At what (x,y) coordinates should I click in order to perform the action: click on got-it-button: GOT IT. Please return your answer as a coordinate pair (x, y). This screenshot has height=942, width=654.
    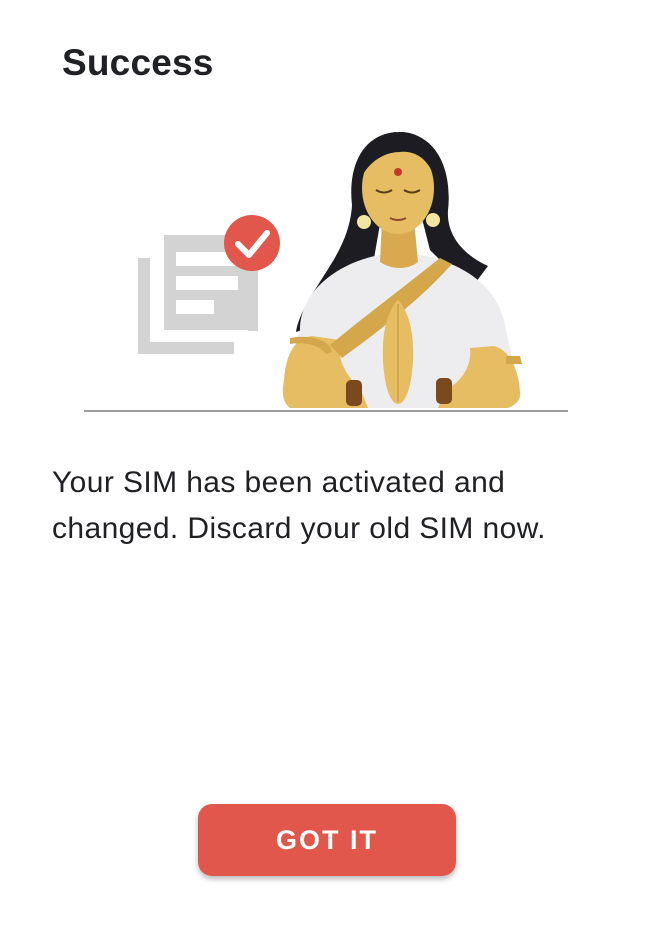
    Looking at the image, I should click on (327, 840).